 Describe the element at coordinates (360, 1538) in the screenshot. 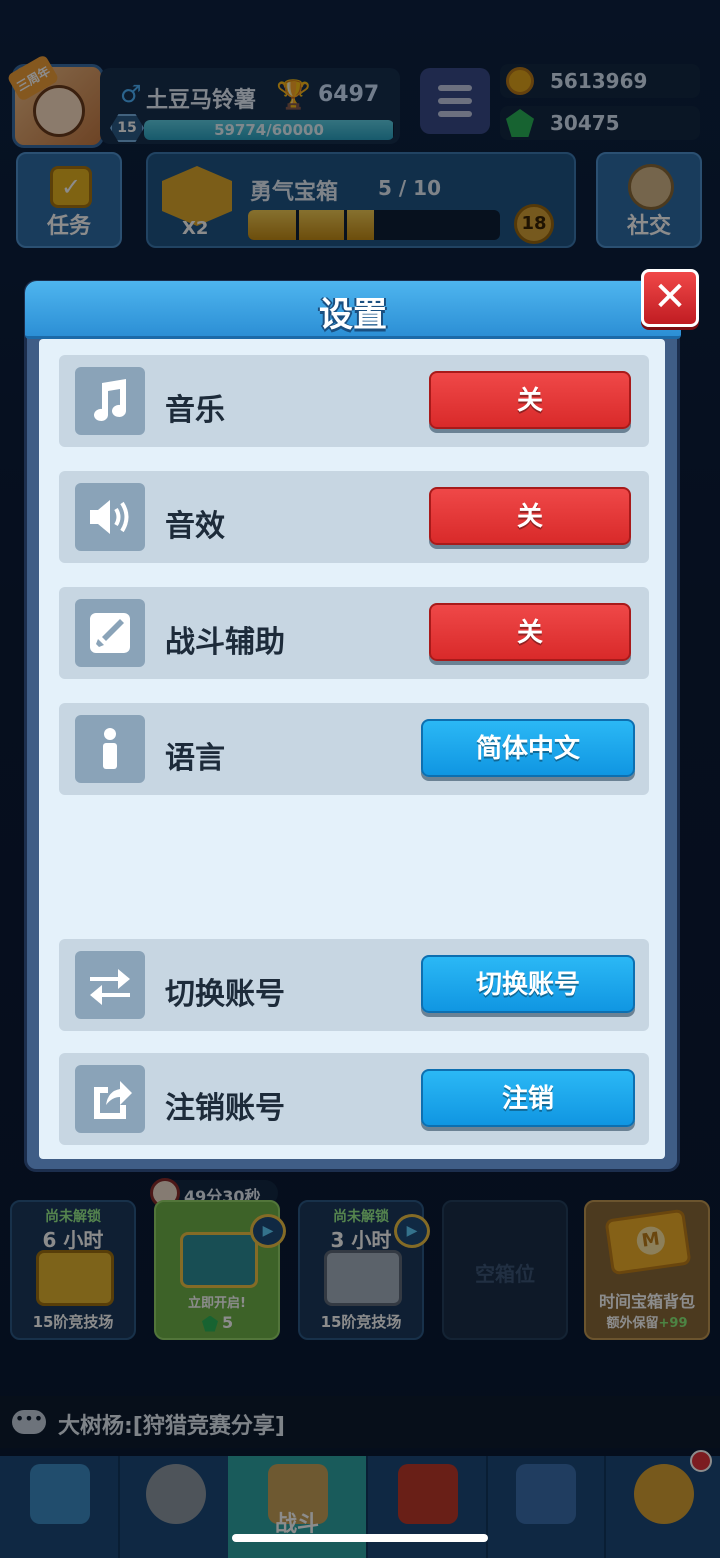

I see `home-indicator` at that location.